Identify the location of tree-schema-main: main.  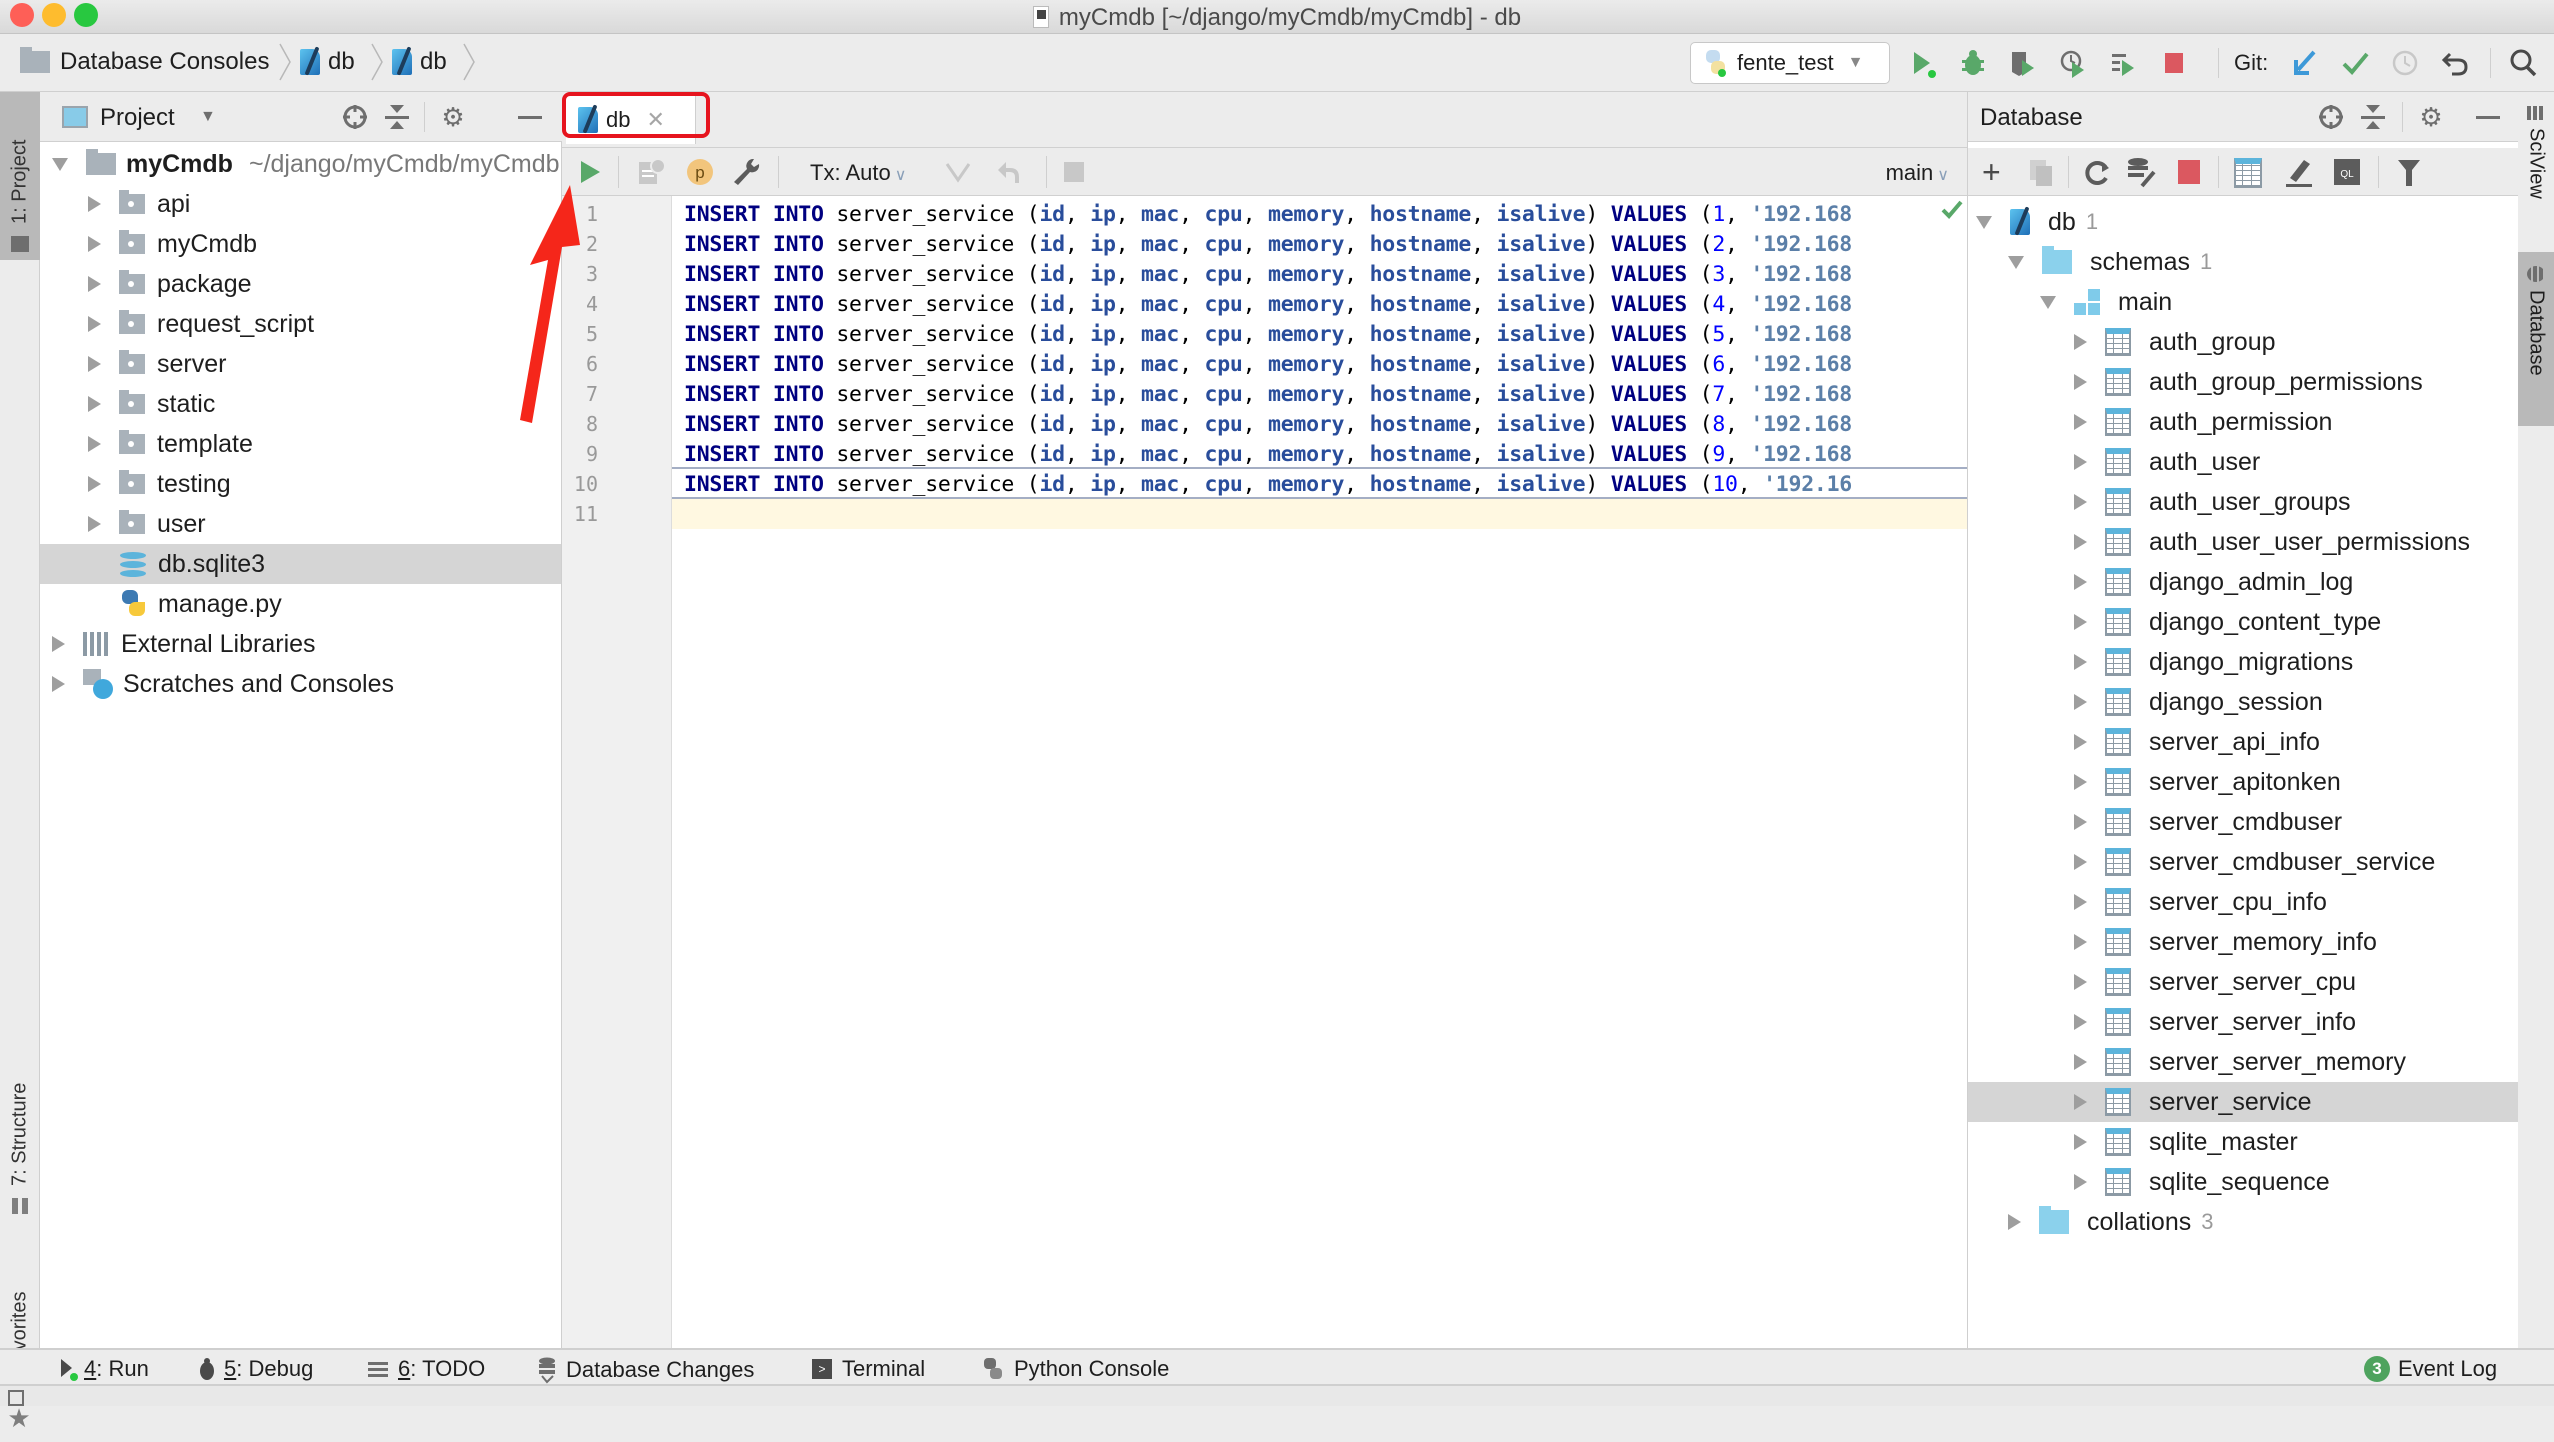
(2243, 302).